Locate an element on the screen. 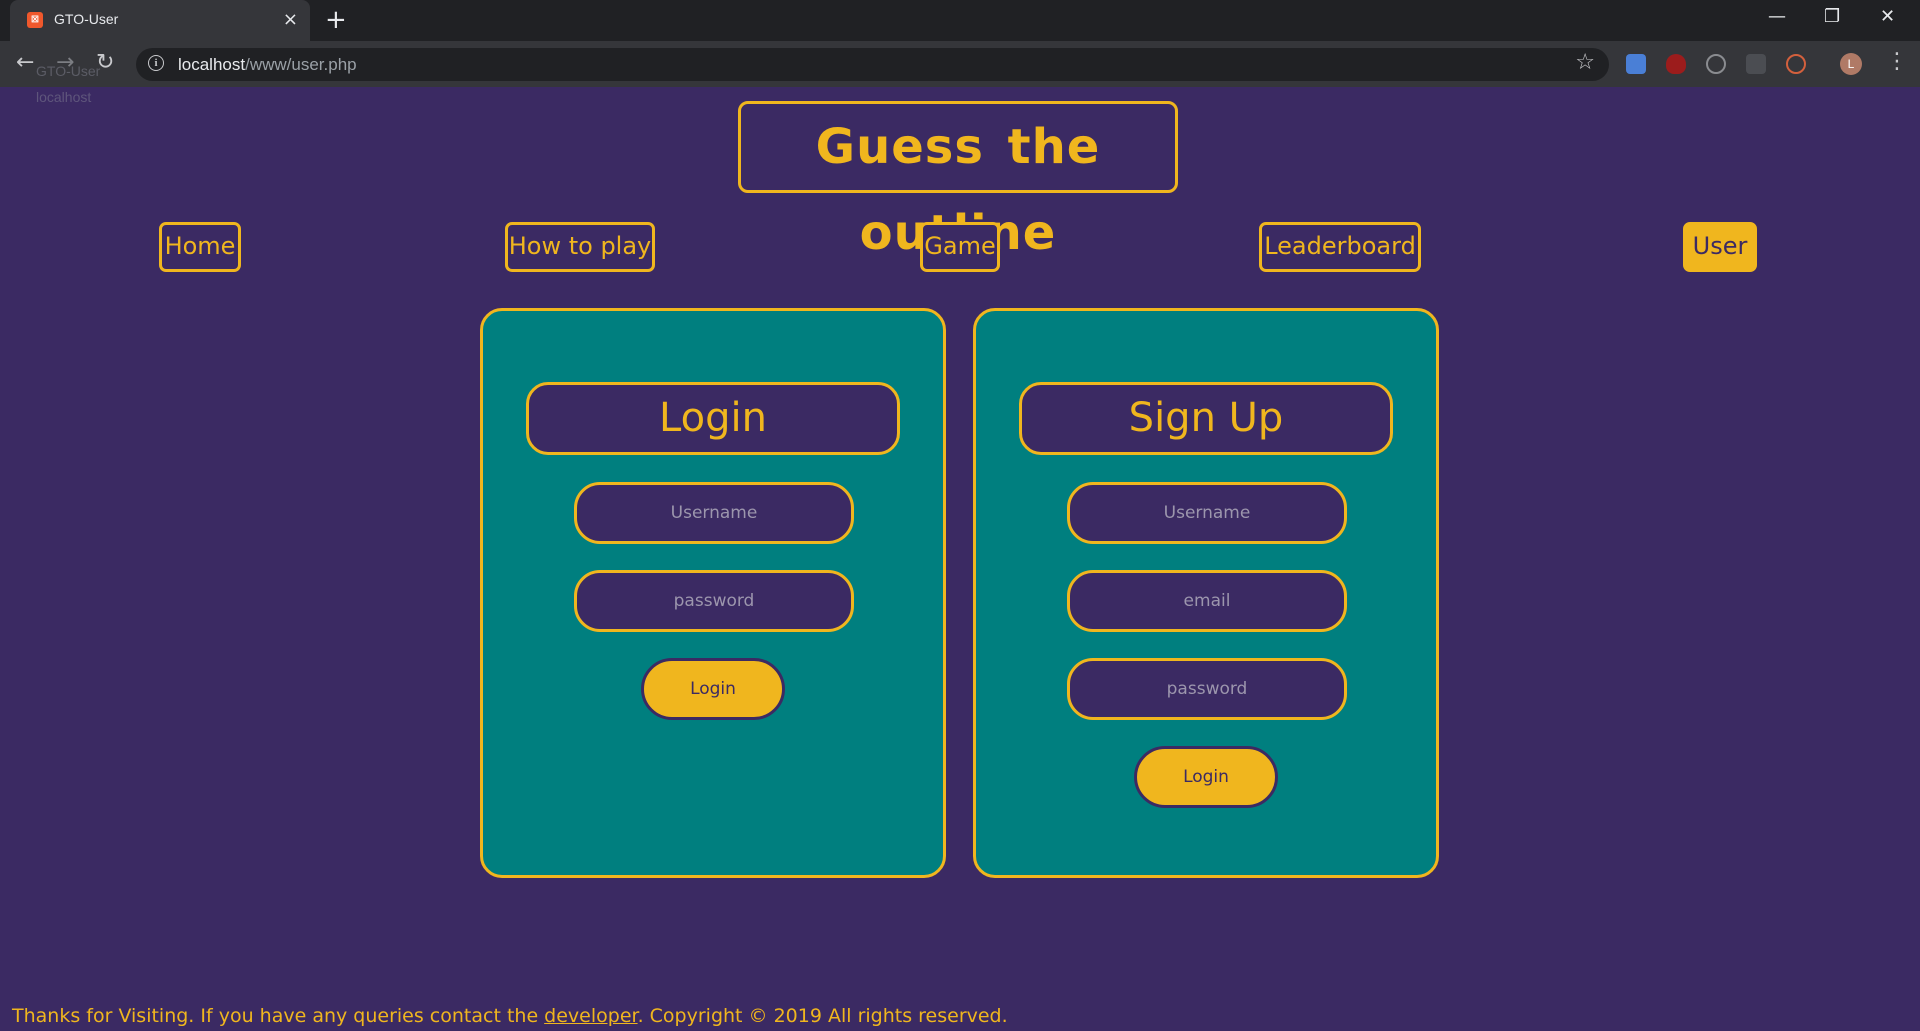 The image size is (1920, 1031). signup-username-input is located at coordinates (1207, 513).